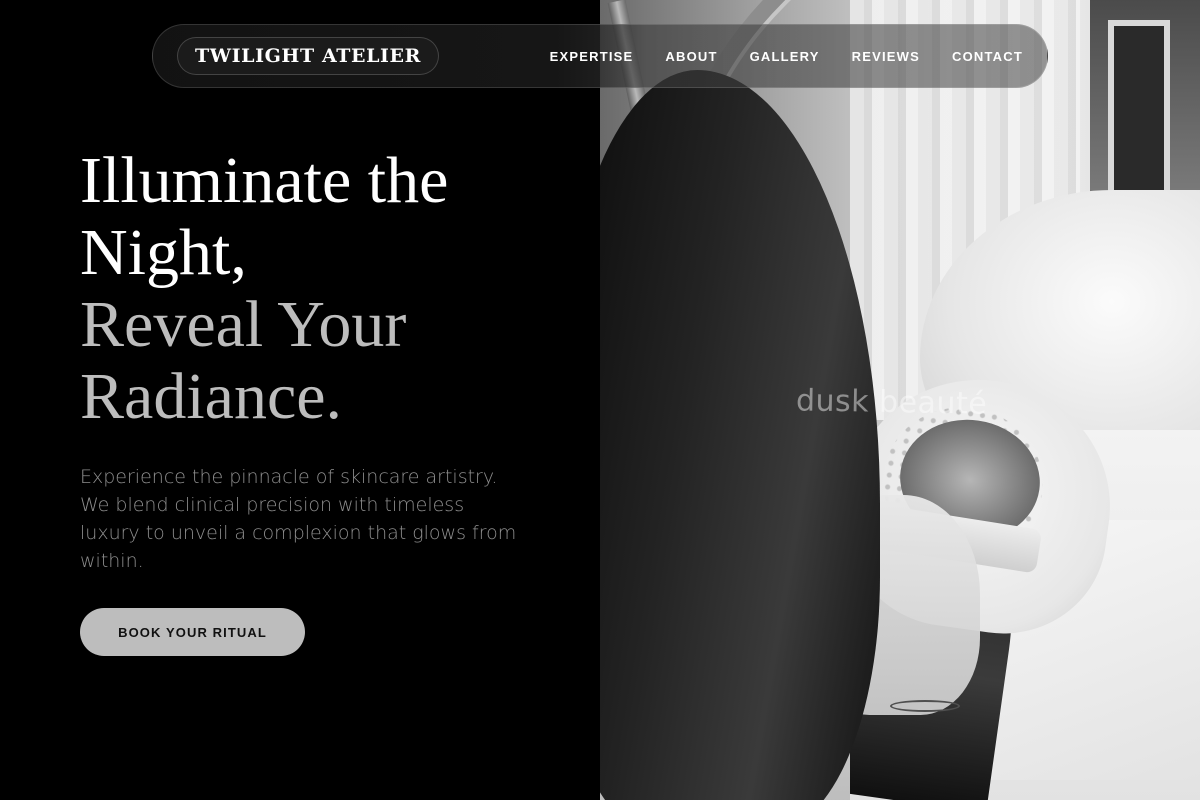 This screenshot has height=800, width=1200. I want to click on headline-line-2: Reveal Your Radiance., so click(243, 360).